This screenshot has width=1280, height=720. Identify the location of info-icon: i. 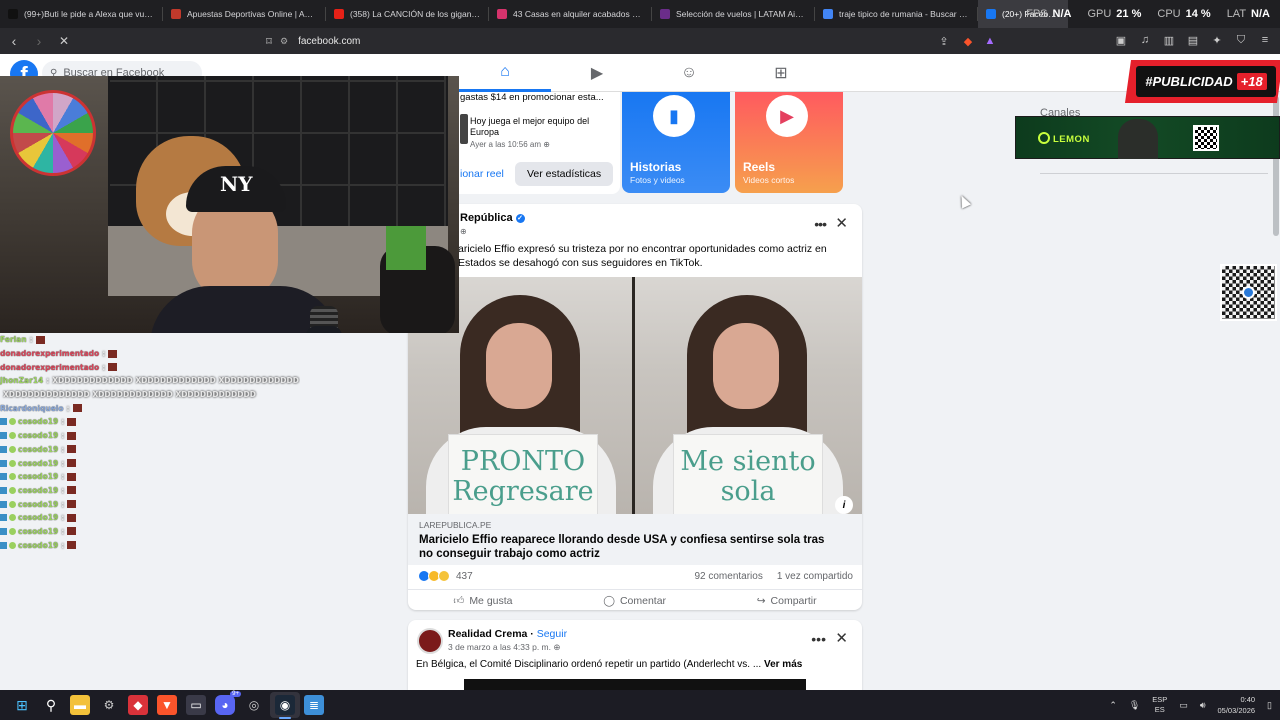
(844, 505).